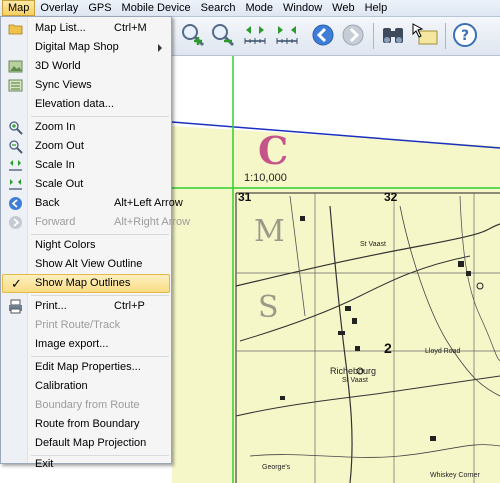  I want to click on menu-item-3d-world: 3D World, so click(86, 66).